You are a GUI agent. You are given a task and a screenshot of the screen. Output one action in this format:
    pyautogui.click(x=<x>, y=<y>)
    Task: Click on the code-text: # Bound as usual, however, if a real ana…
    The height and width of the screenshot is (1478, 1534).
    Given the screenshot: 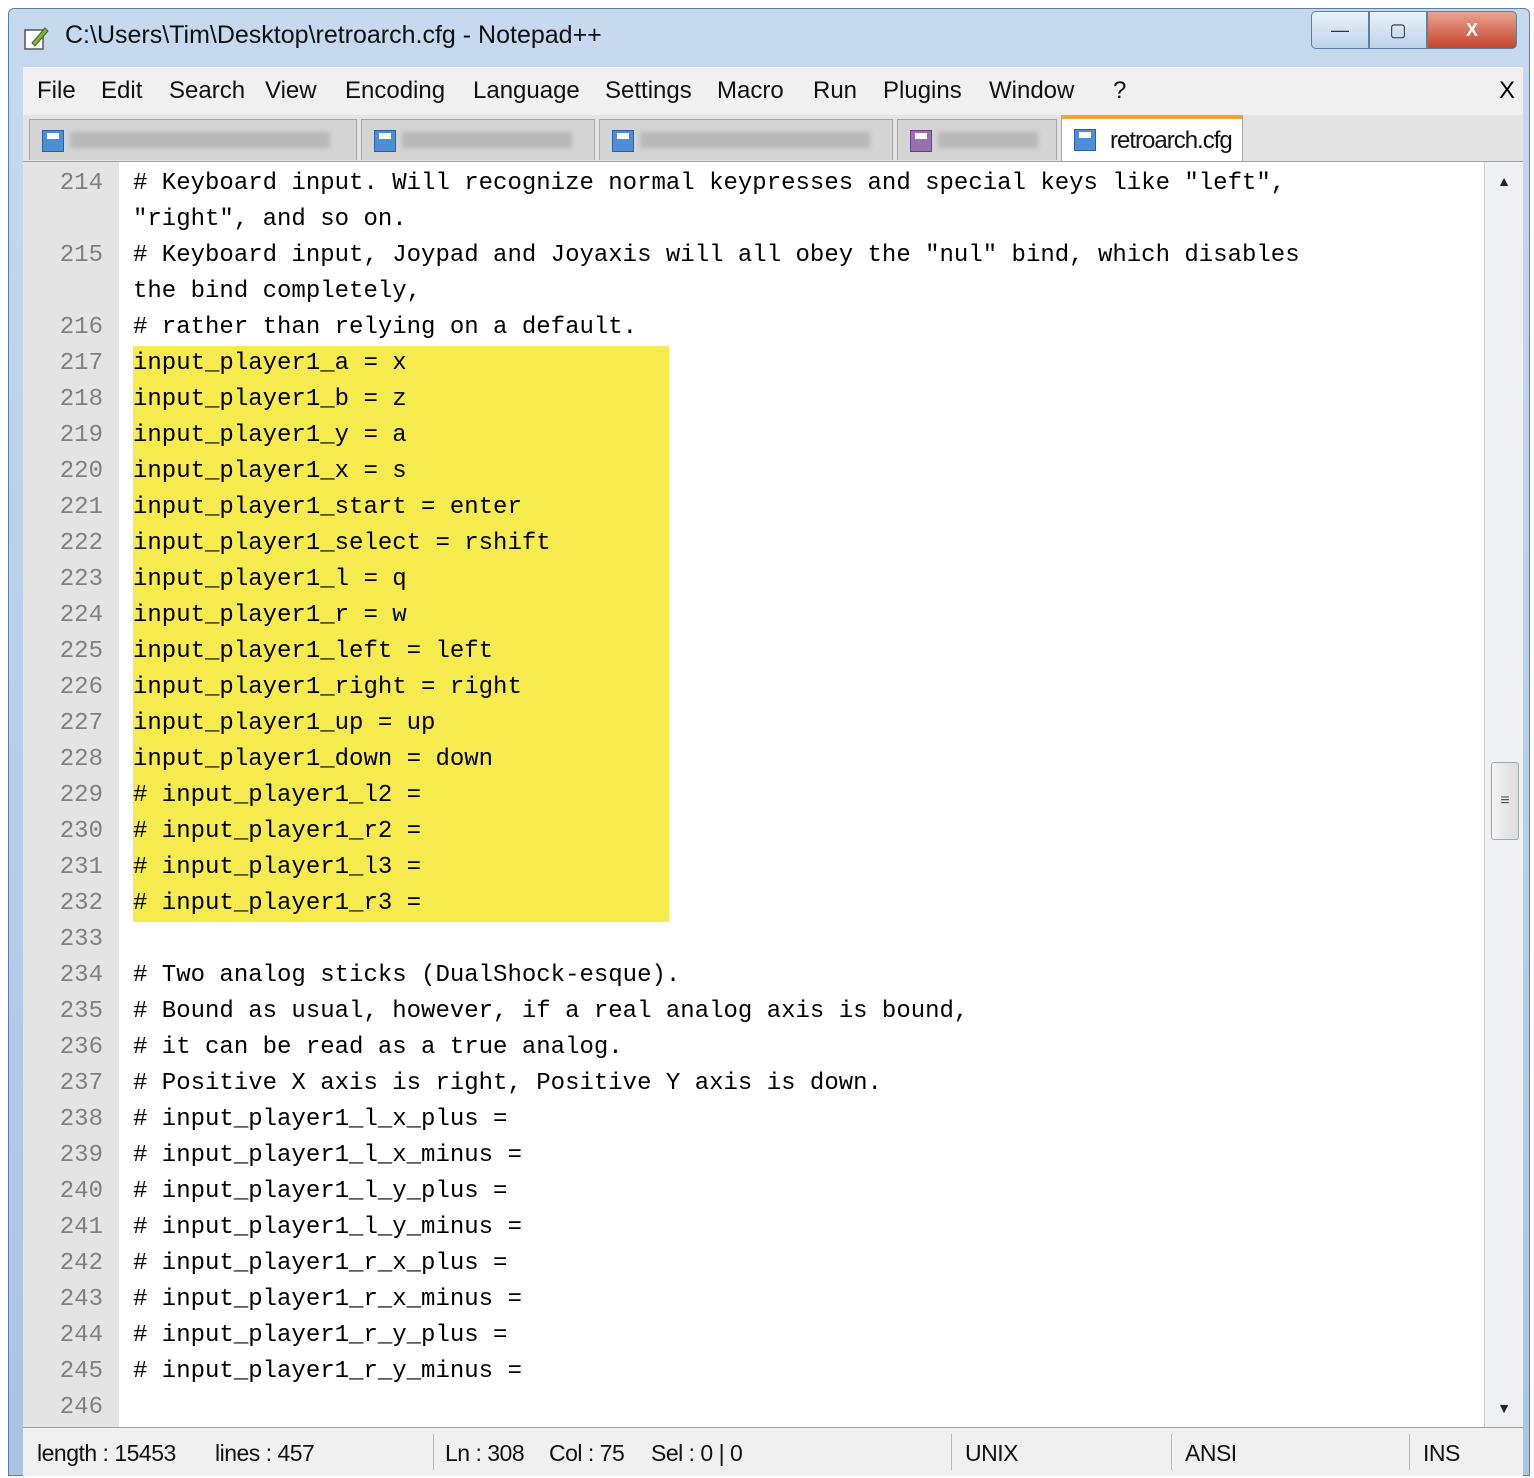 What is the action you would take?
    pyautogui.click(x=551, y=1011)
    